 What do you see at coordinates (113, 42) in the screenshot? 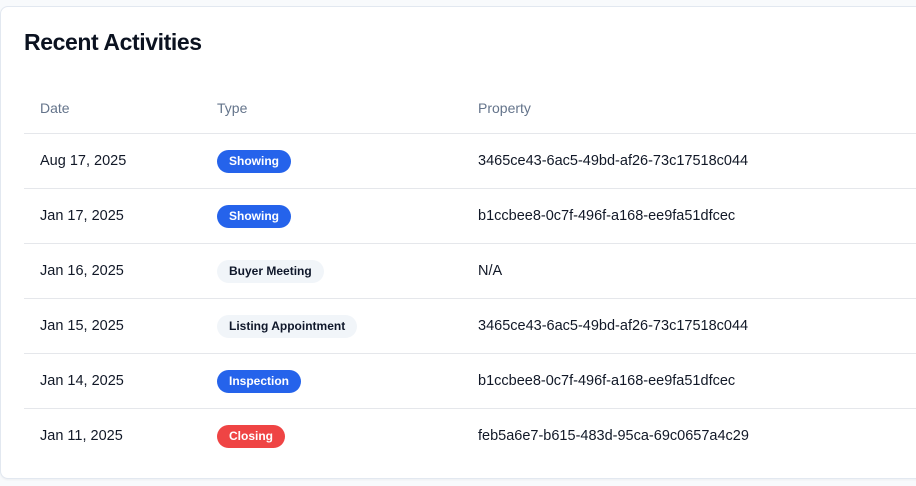
I see `card-title: Recent Activities` at bounding box center [113, 42].